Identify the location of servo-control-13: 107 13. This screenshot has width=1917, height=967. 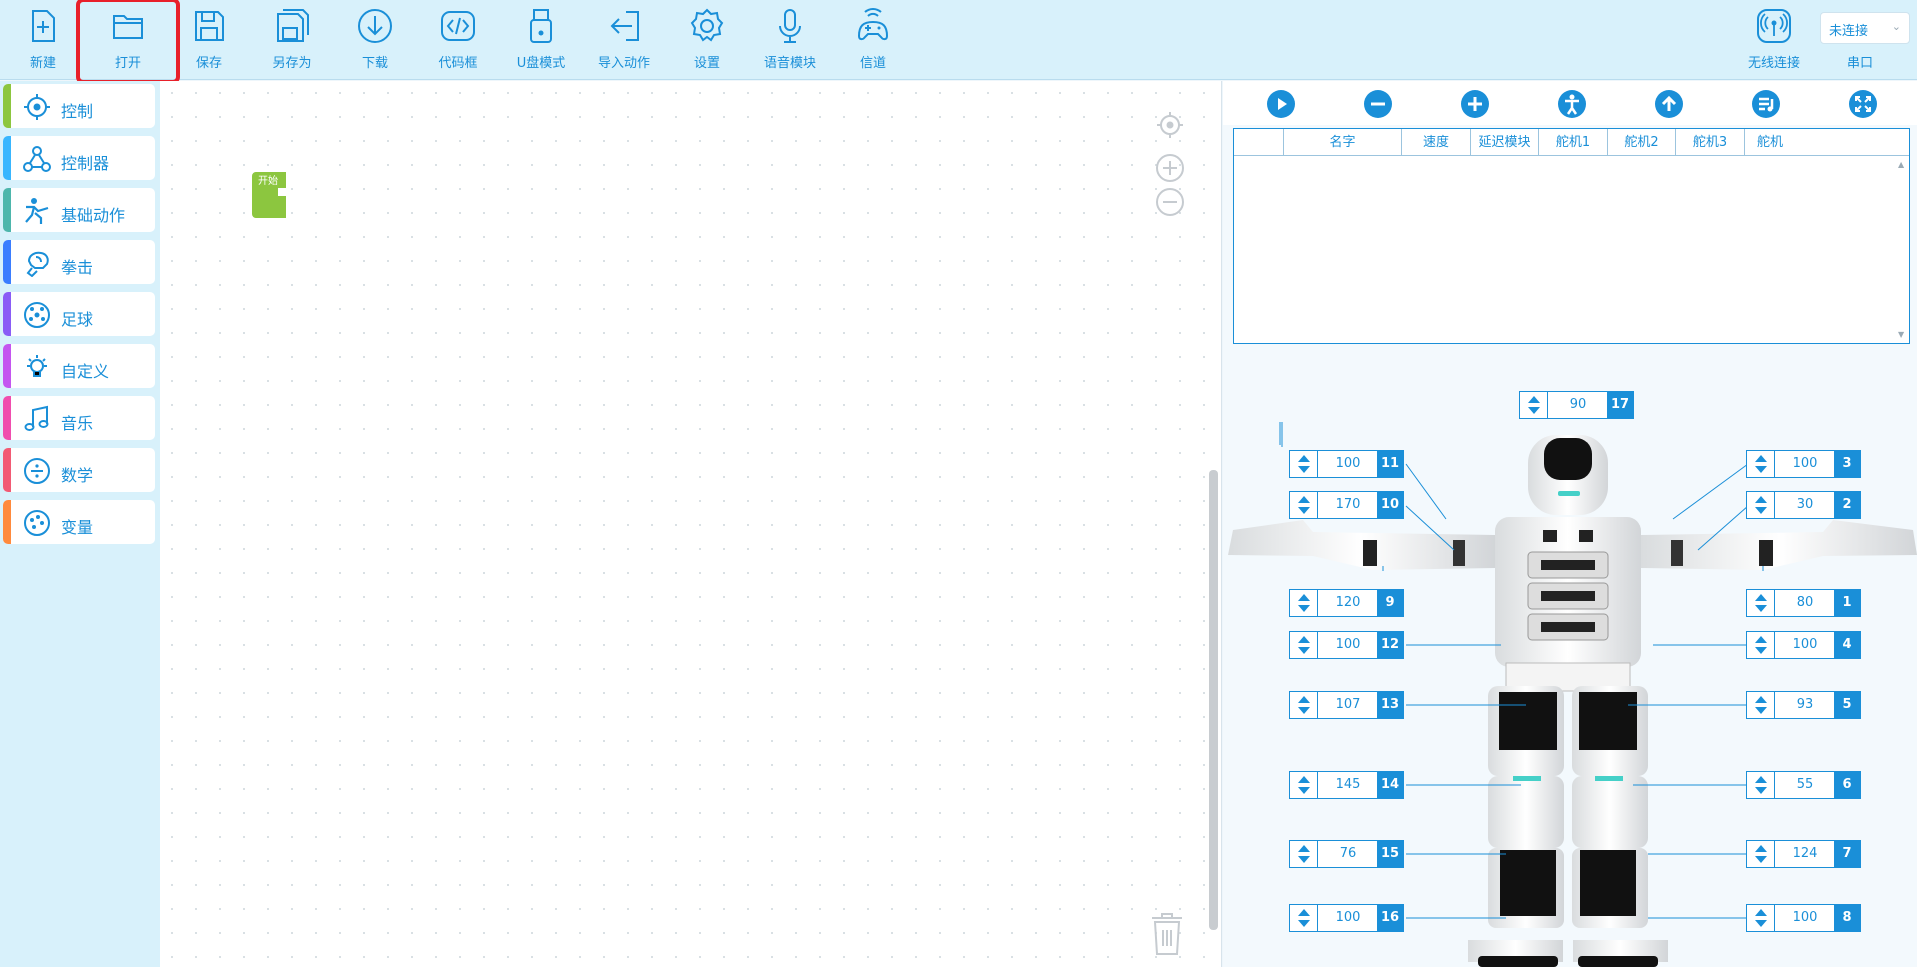
(1346, 705).